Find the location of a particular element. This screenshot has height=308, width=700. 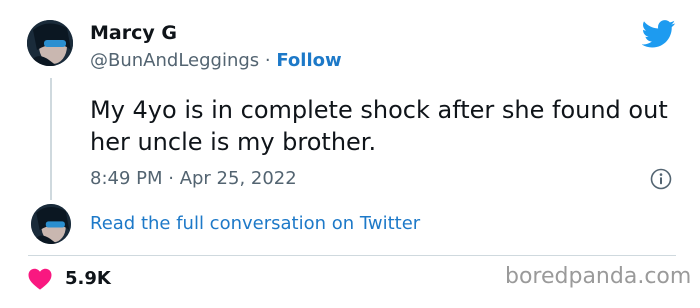

author-avatar-small is located at coordinates (51, 224).